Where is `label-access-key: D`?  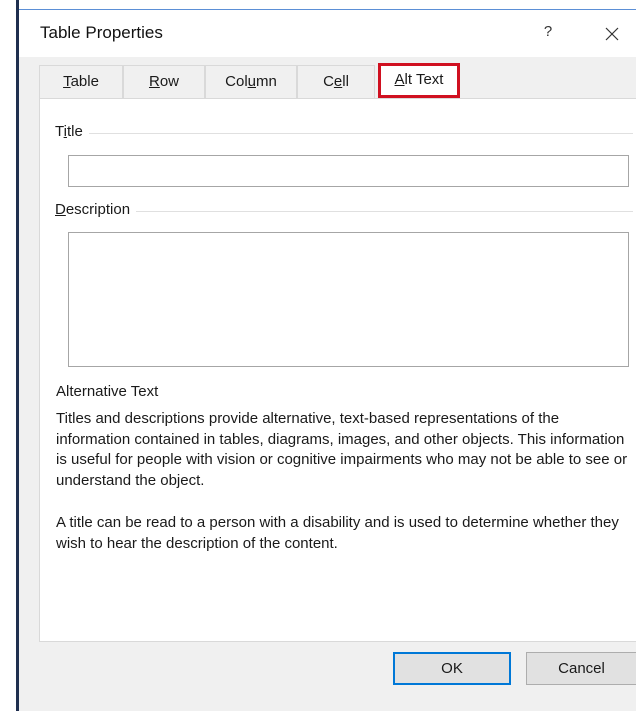
label-access-key: D is located at coordinates (60, 209).